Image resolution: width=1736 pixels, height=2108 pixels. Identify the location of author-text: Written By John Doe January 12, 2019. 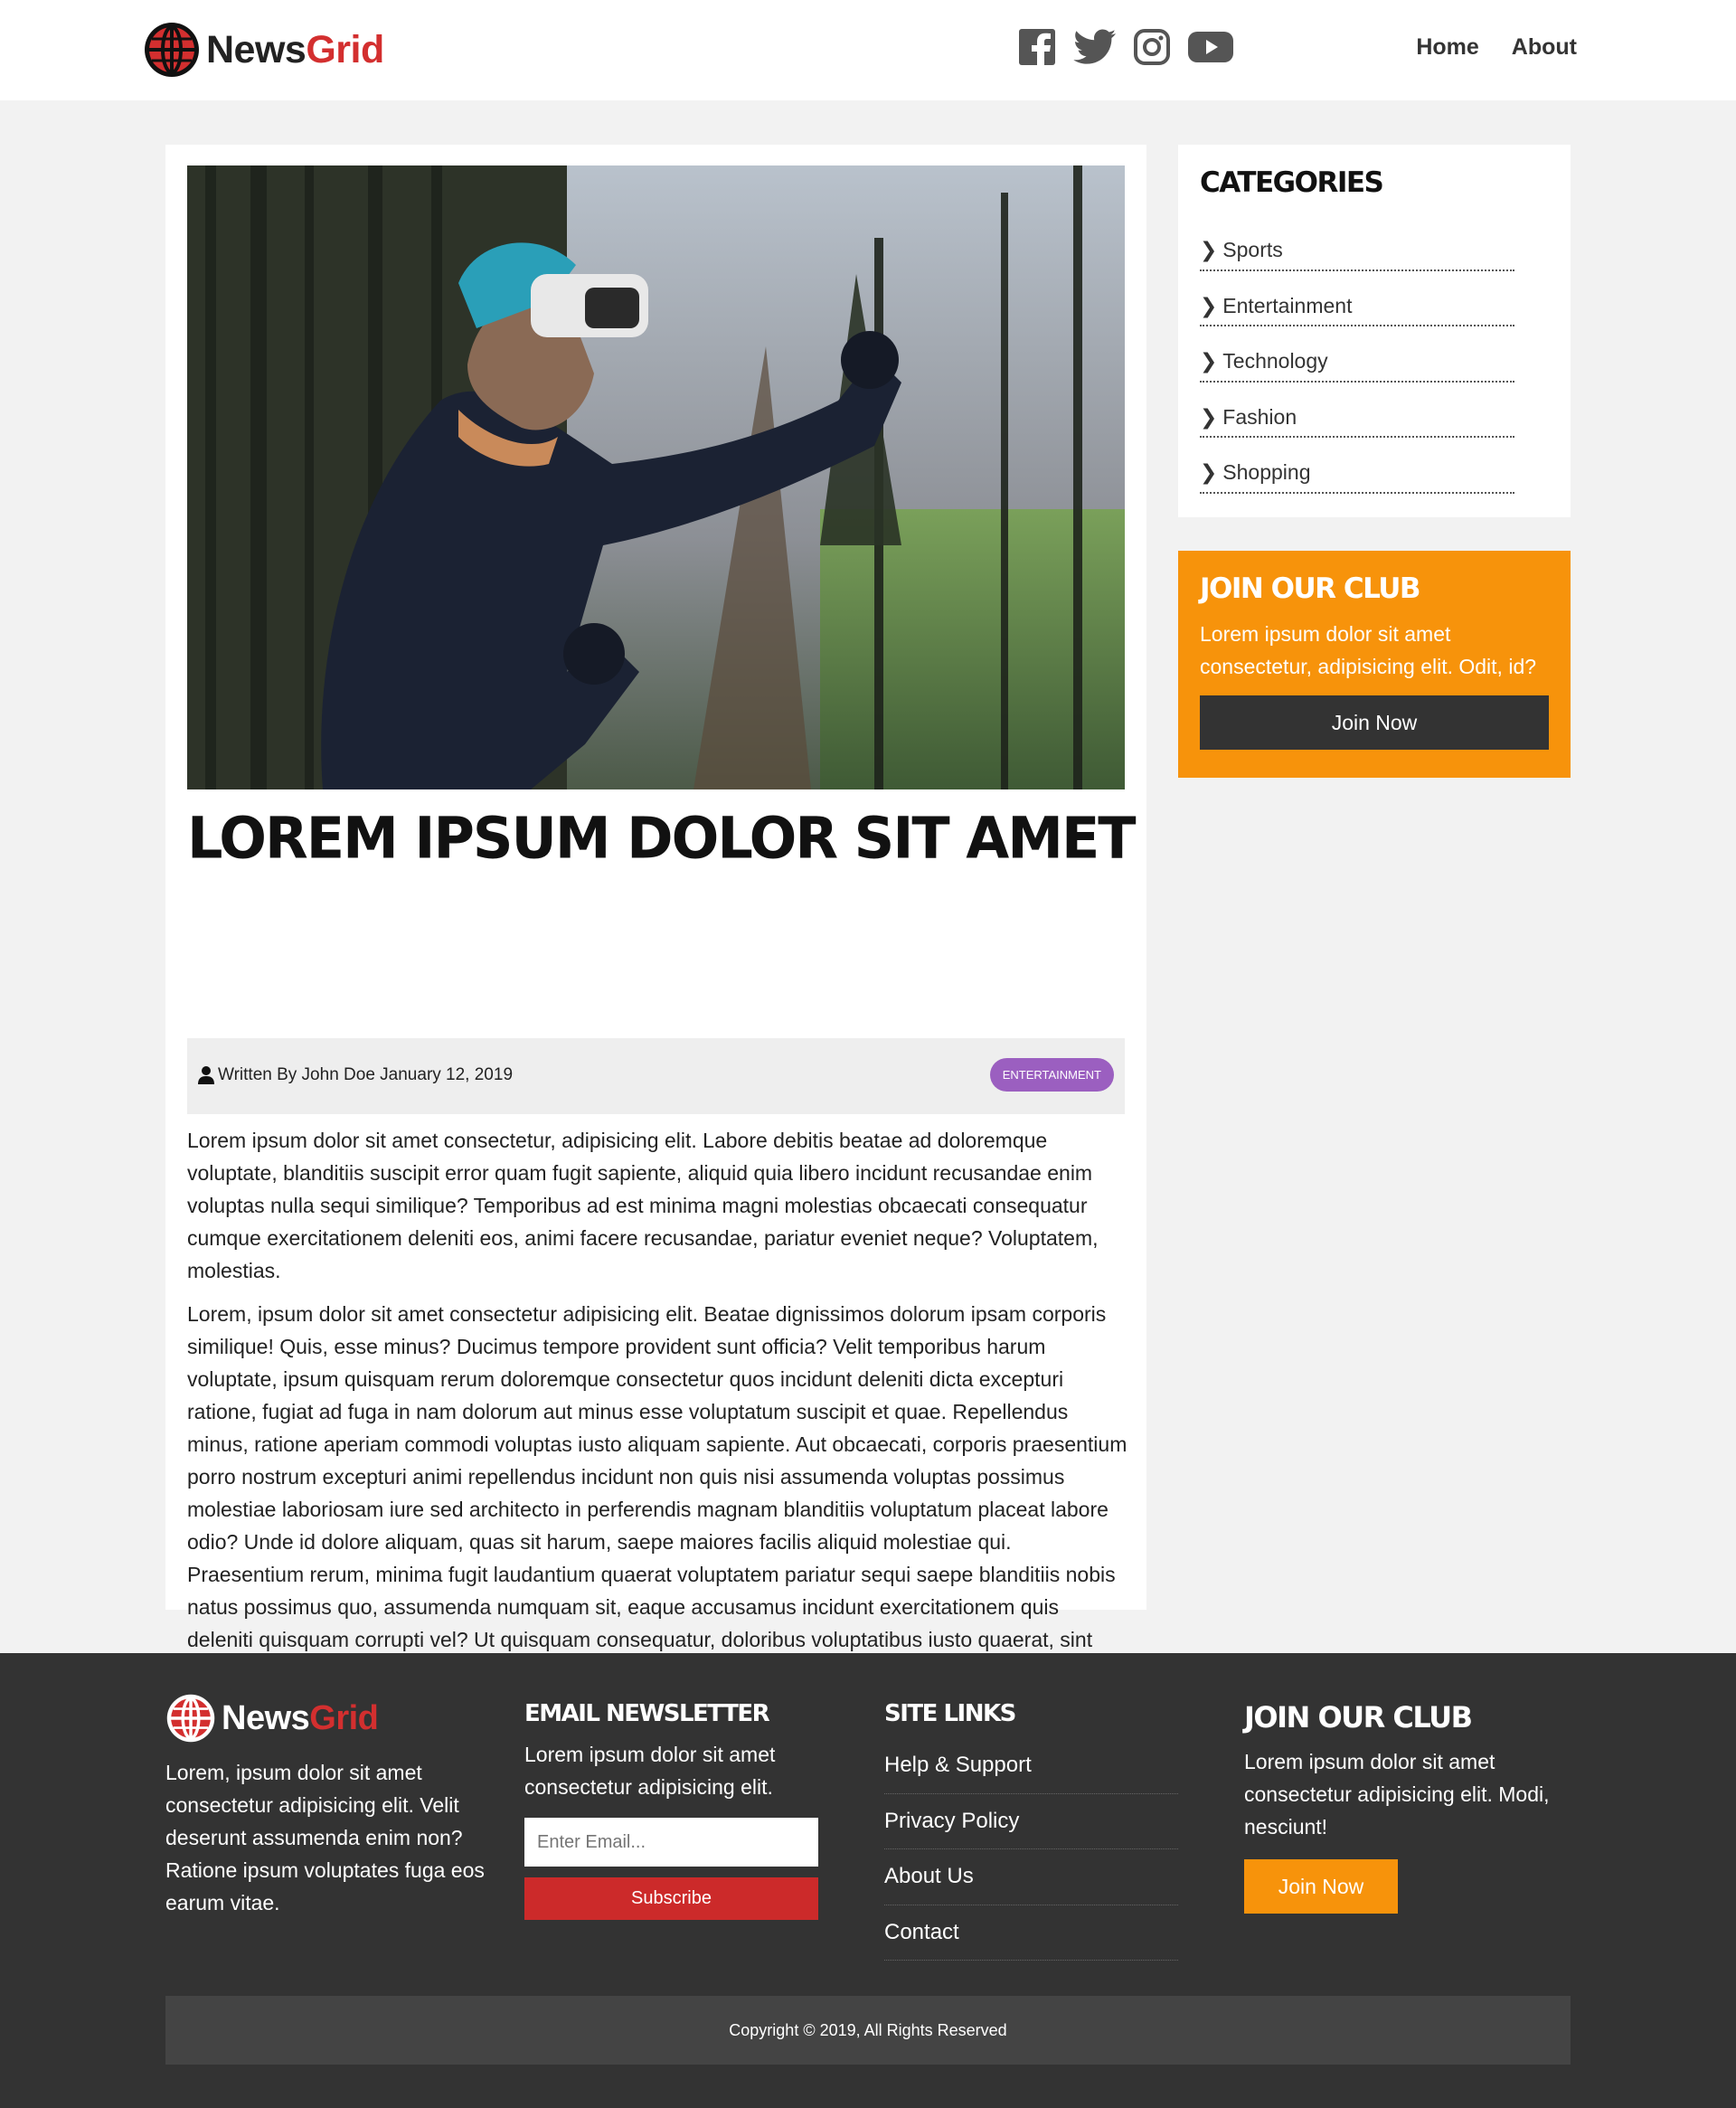
(366, 1074).